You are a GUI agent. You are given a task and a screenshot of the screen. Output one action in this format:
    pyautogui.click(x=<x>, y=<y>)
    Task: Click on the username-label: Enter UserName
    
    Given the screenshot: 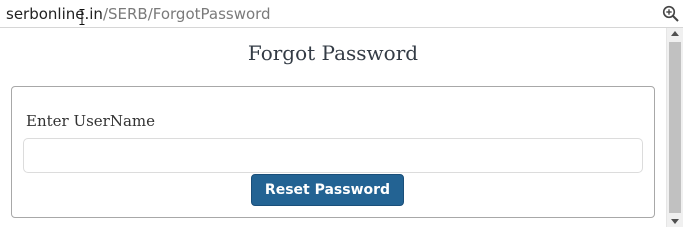 What is the action you would take?
    pyautogui.click(x=91, y=121)
    